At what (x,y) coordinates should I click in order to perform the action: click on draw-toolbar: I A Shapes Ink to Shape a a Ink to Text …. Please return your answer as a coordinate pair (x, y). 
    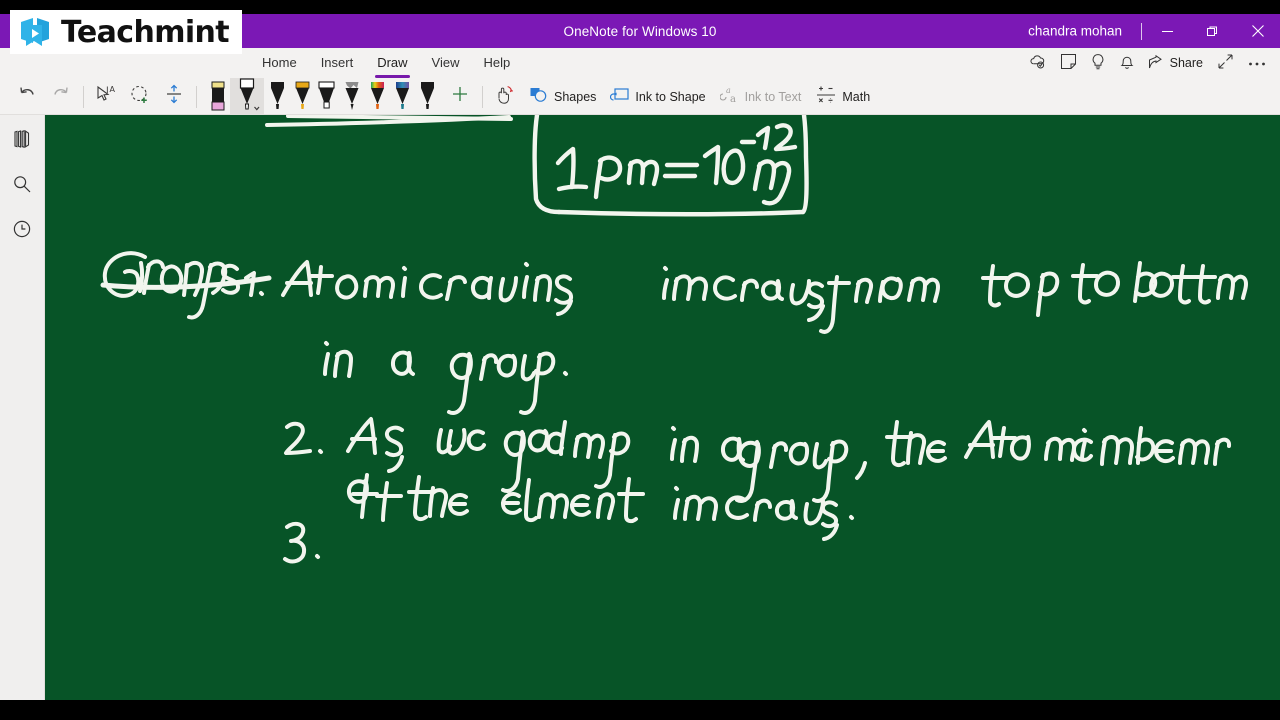
    Looking at the image, I should click on (640, 96).